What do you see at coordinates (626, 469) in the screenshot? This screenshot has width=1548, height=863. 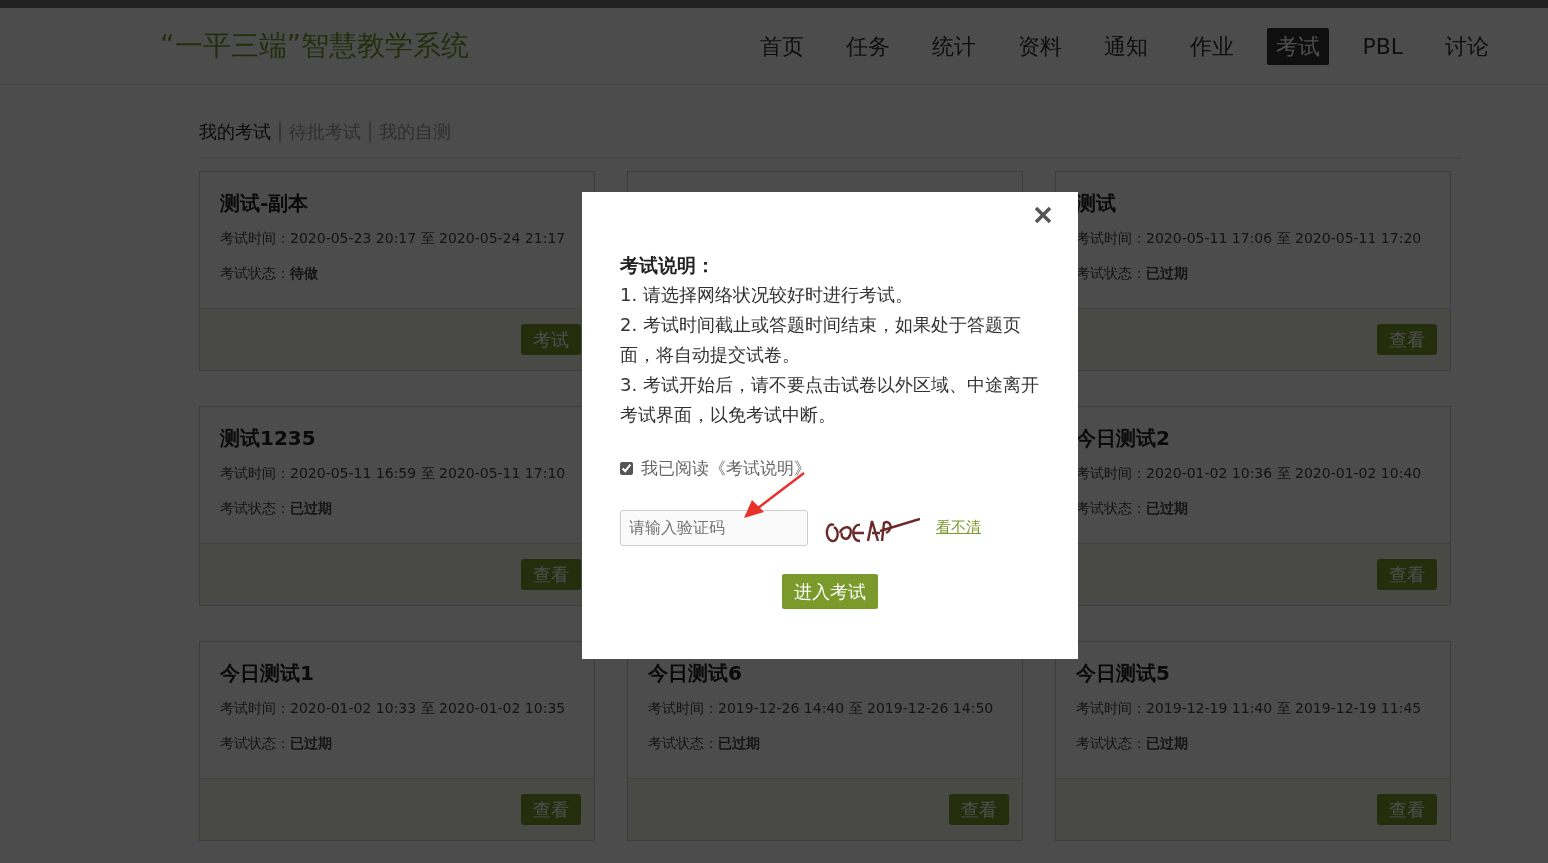 I see `agree-checkbox` at bounding box center [626, 469].